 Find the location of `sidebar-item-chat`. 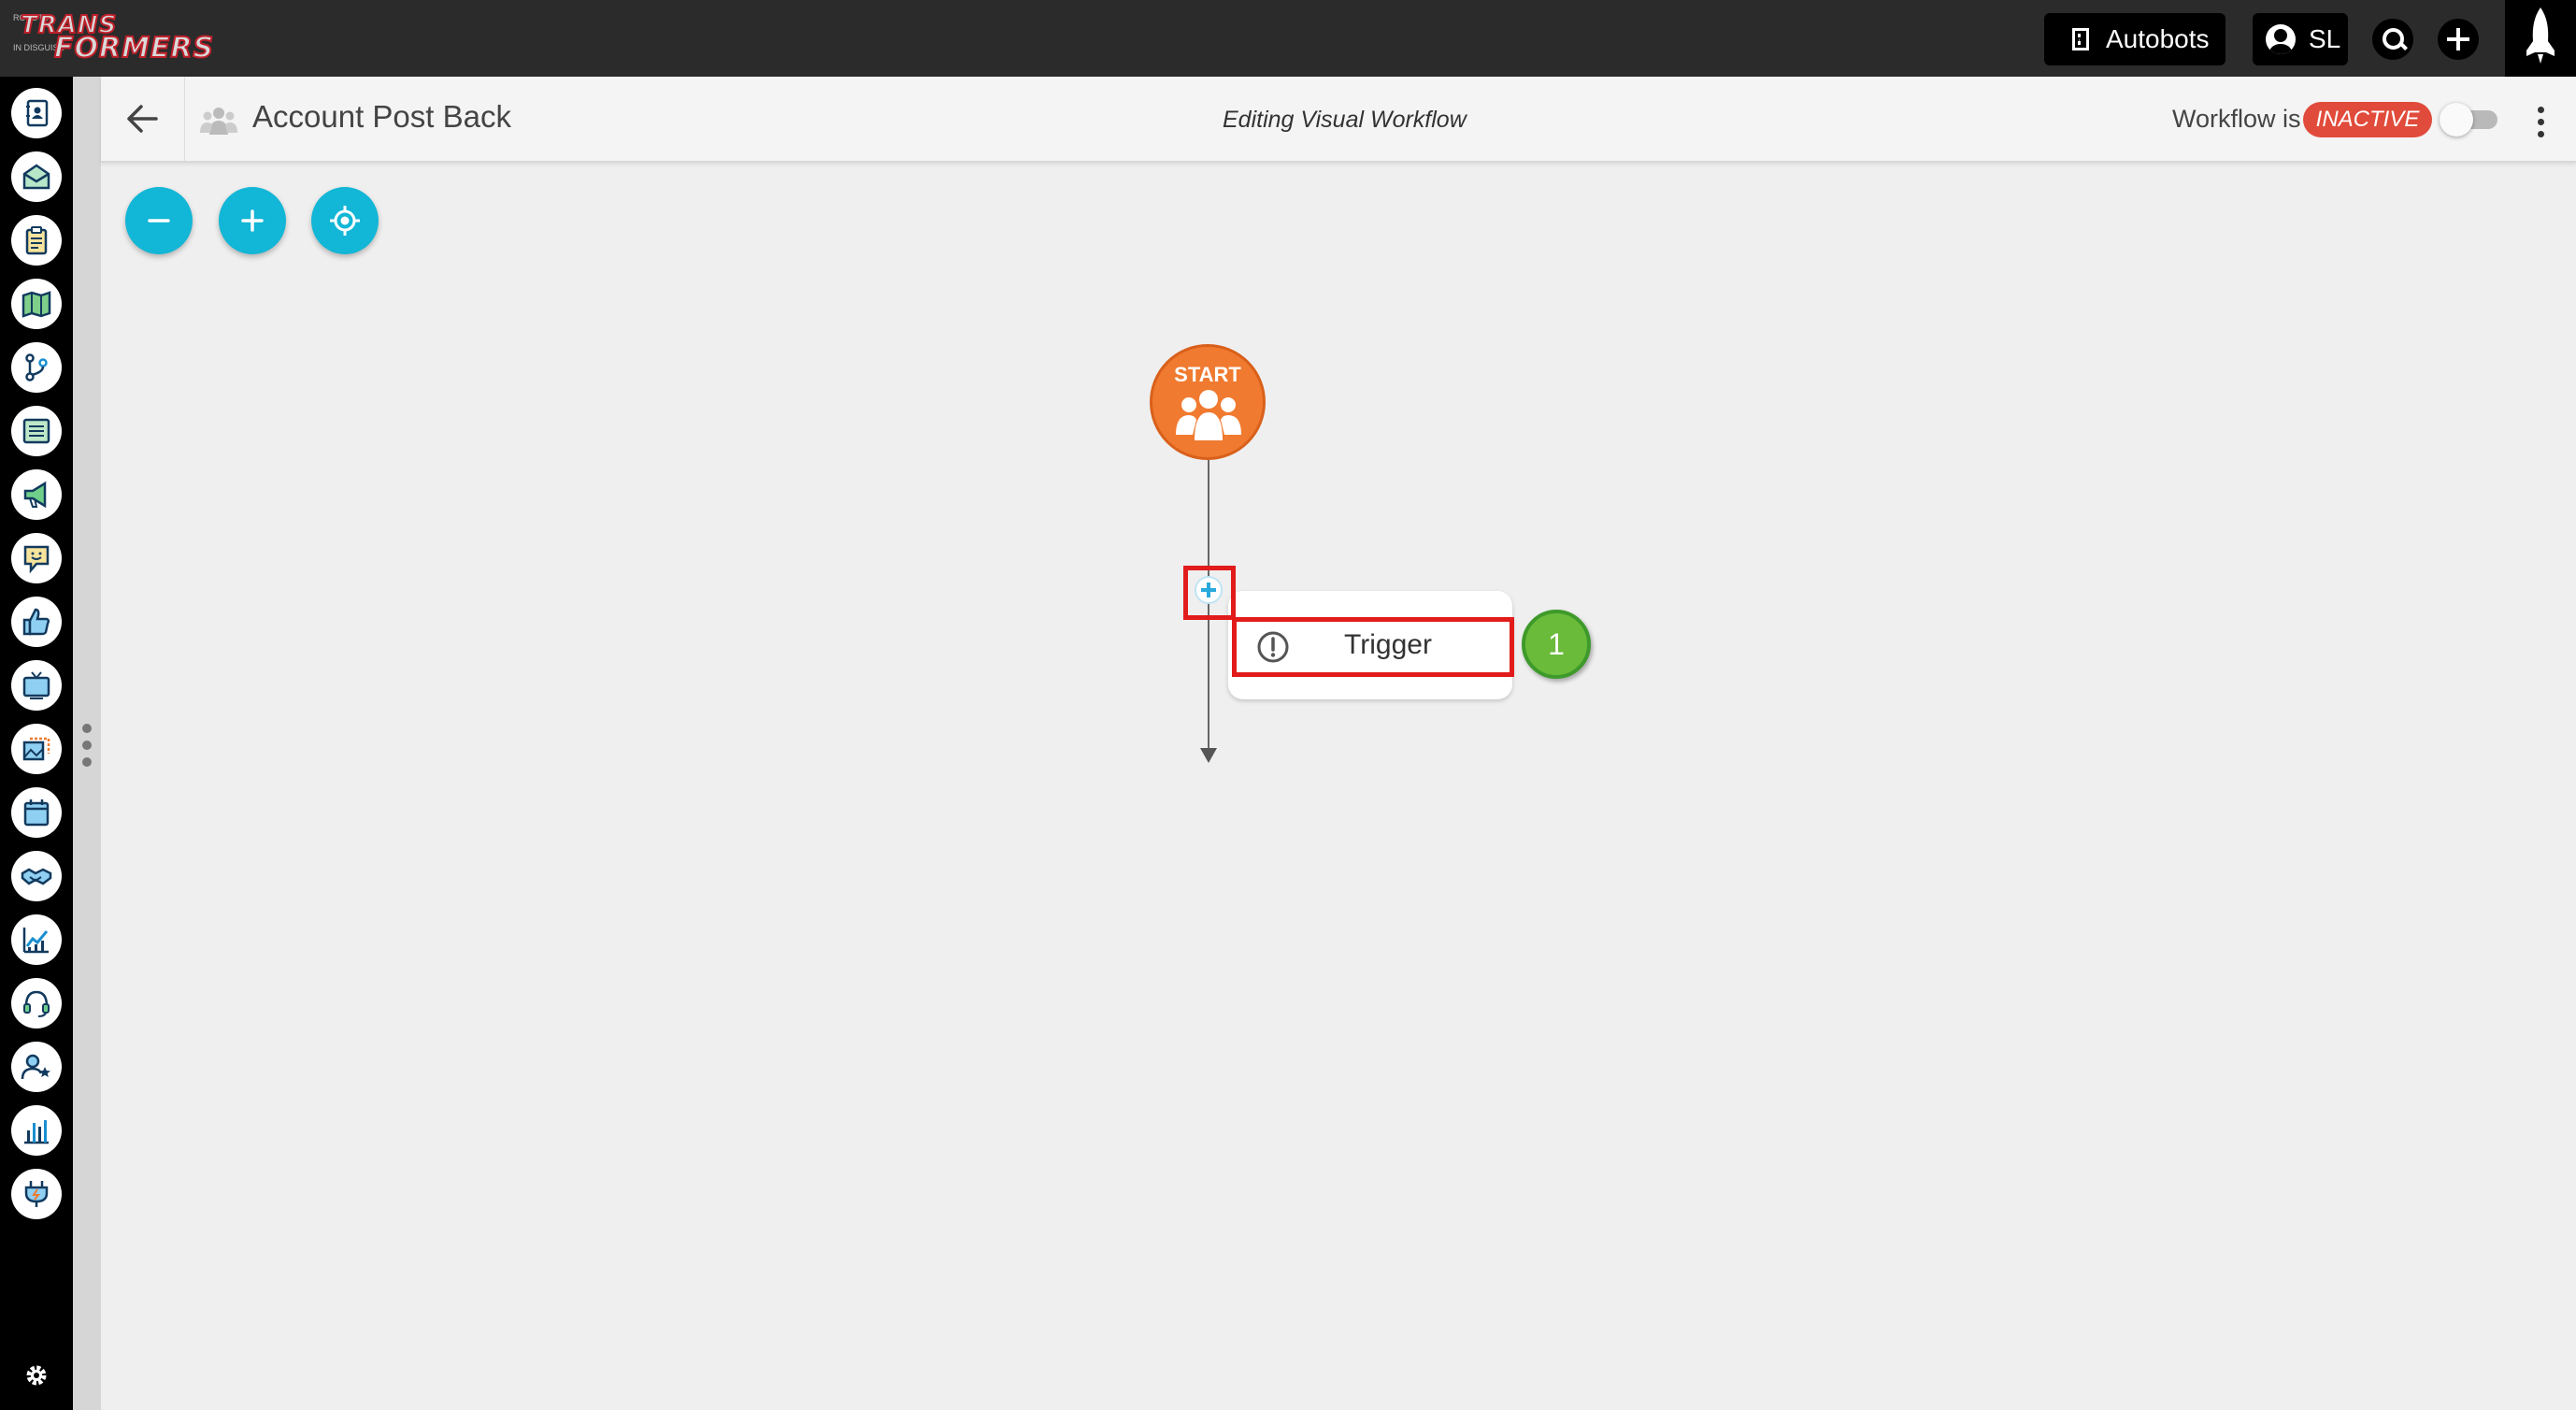

sidebar-item-chat is located at coordinates (36, 558).